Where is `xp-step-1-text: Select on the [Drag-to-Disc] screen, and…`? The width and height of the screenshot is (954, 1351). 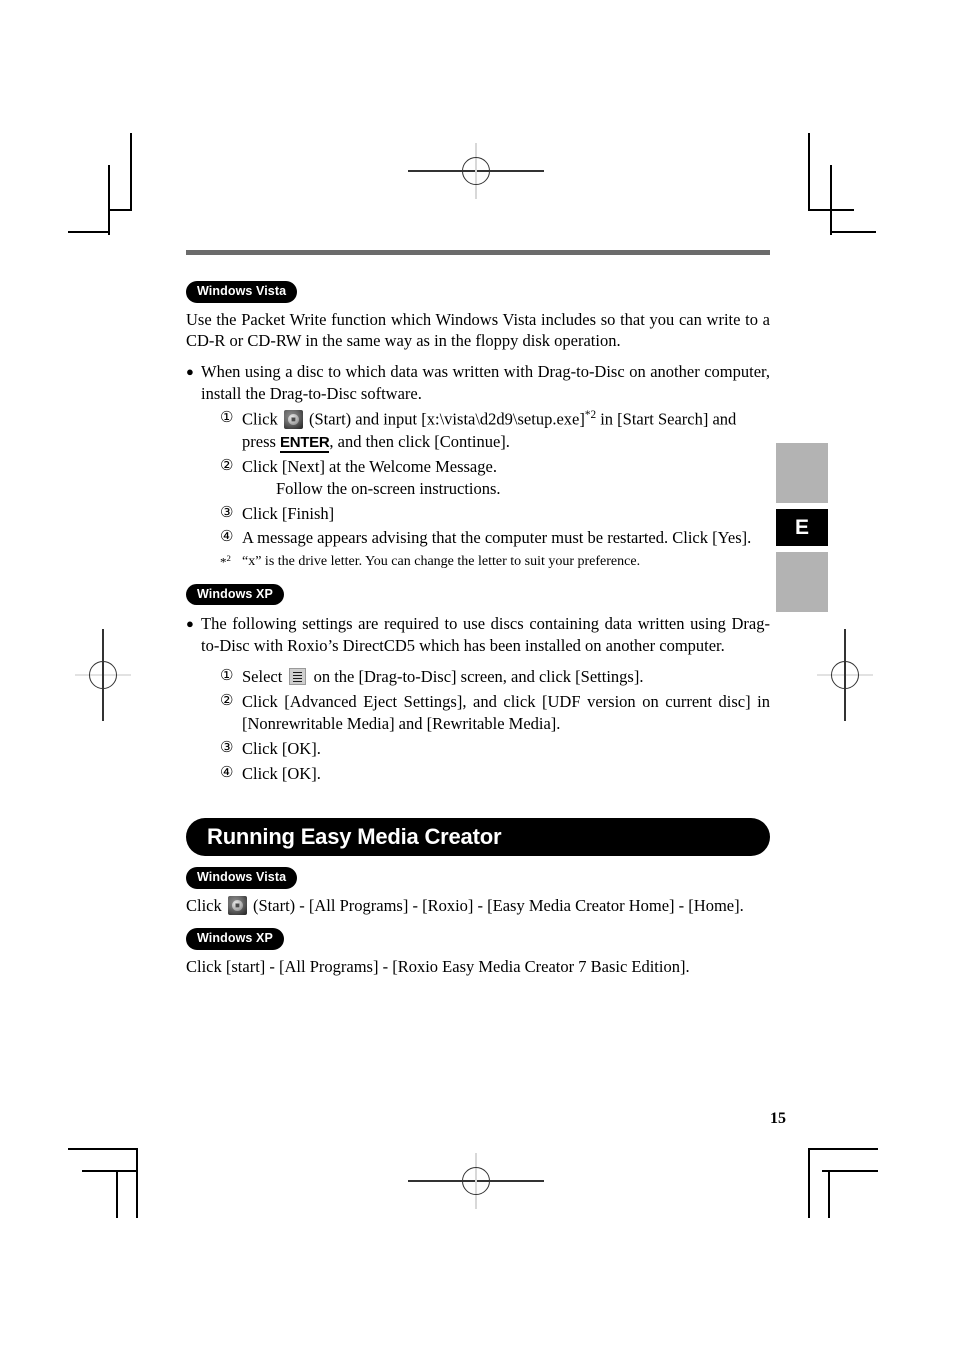
xp-step-1-text: Select on the [Drag-to-Disc] screen, and… is located at coordinates (506, 677).